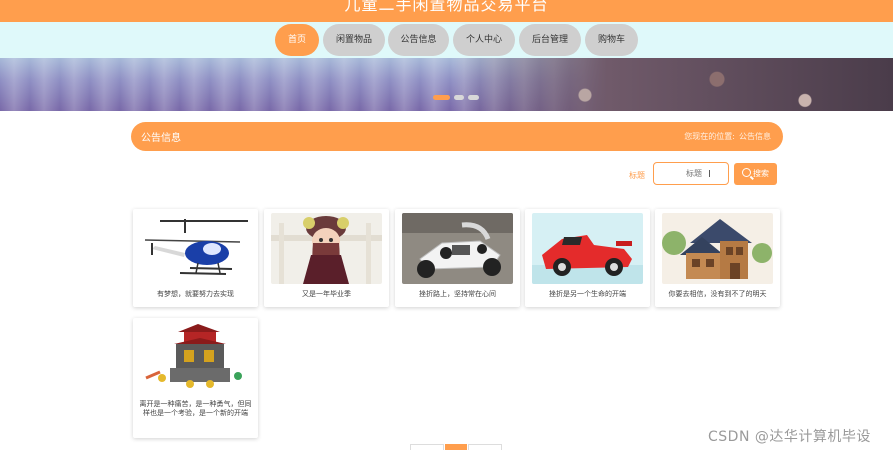 The image size is (893, 450). What do you see at coordinates (446, 7) in the screenshot?
I see `site-title: 儿童二手闲置物品交易平台` at bounding box center [446, 7].